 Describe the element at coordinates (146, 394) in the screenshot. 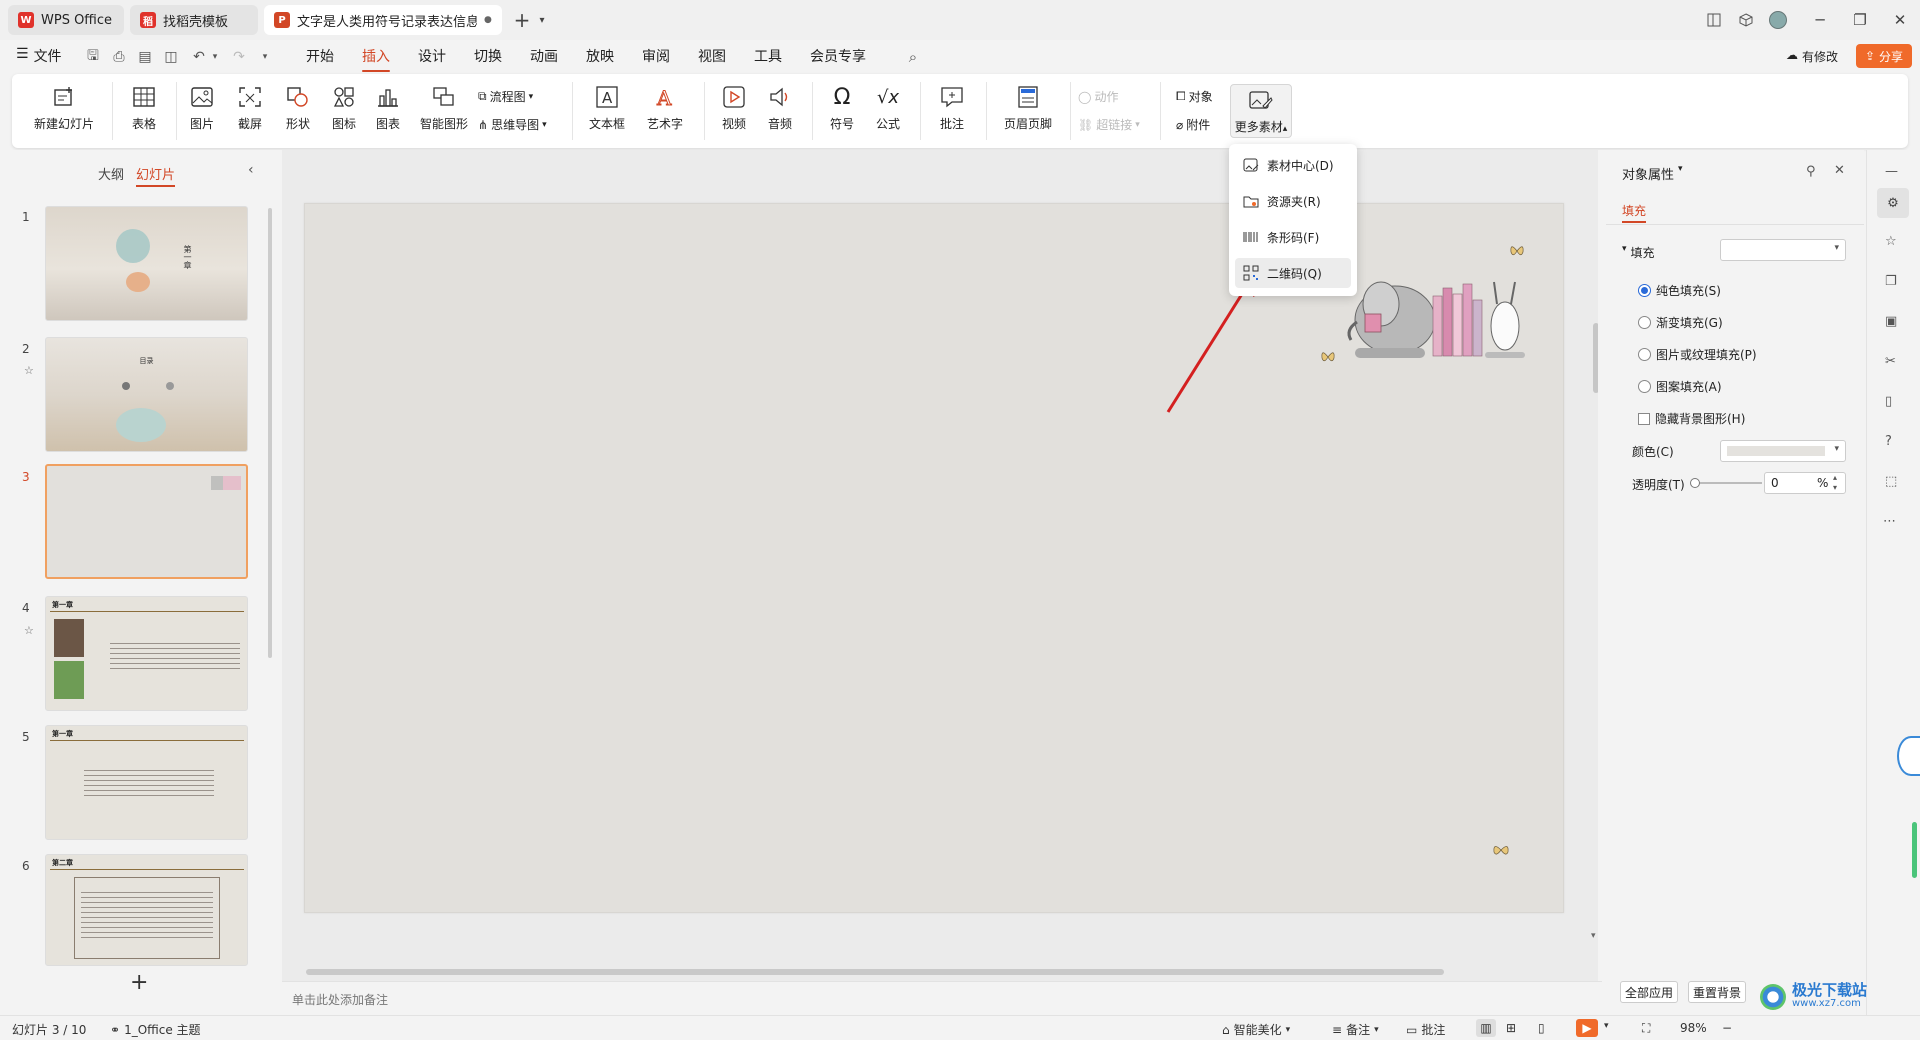

I see `slide-thumb-2: 目录` at that location.